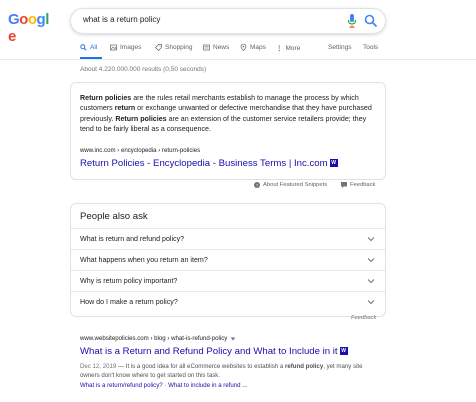 This screenshot has height=402, width=476. I want to click on about-featured-snippets-label: About Featured Snippets, so click(295, 185).